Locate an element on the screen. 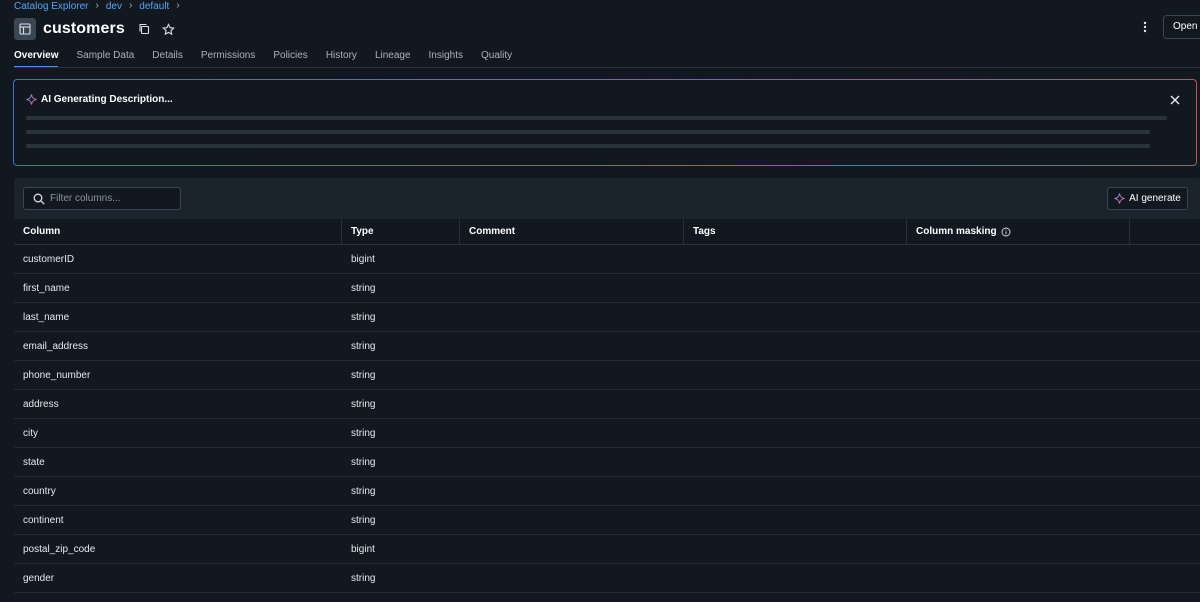  tab-details: Details is located at coordinates (167, 58).